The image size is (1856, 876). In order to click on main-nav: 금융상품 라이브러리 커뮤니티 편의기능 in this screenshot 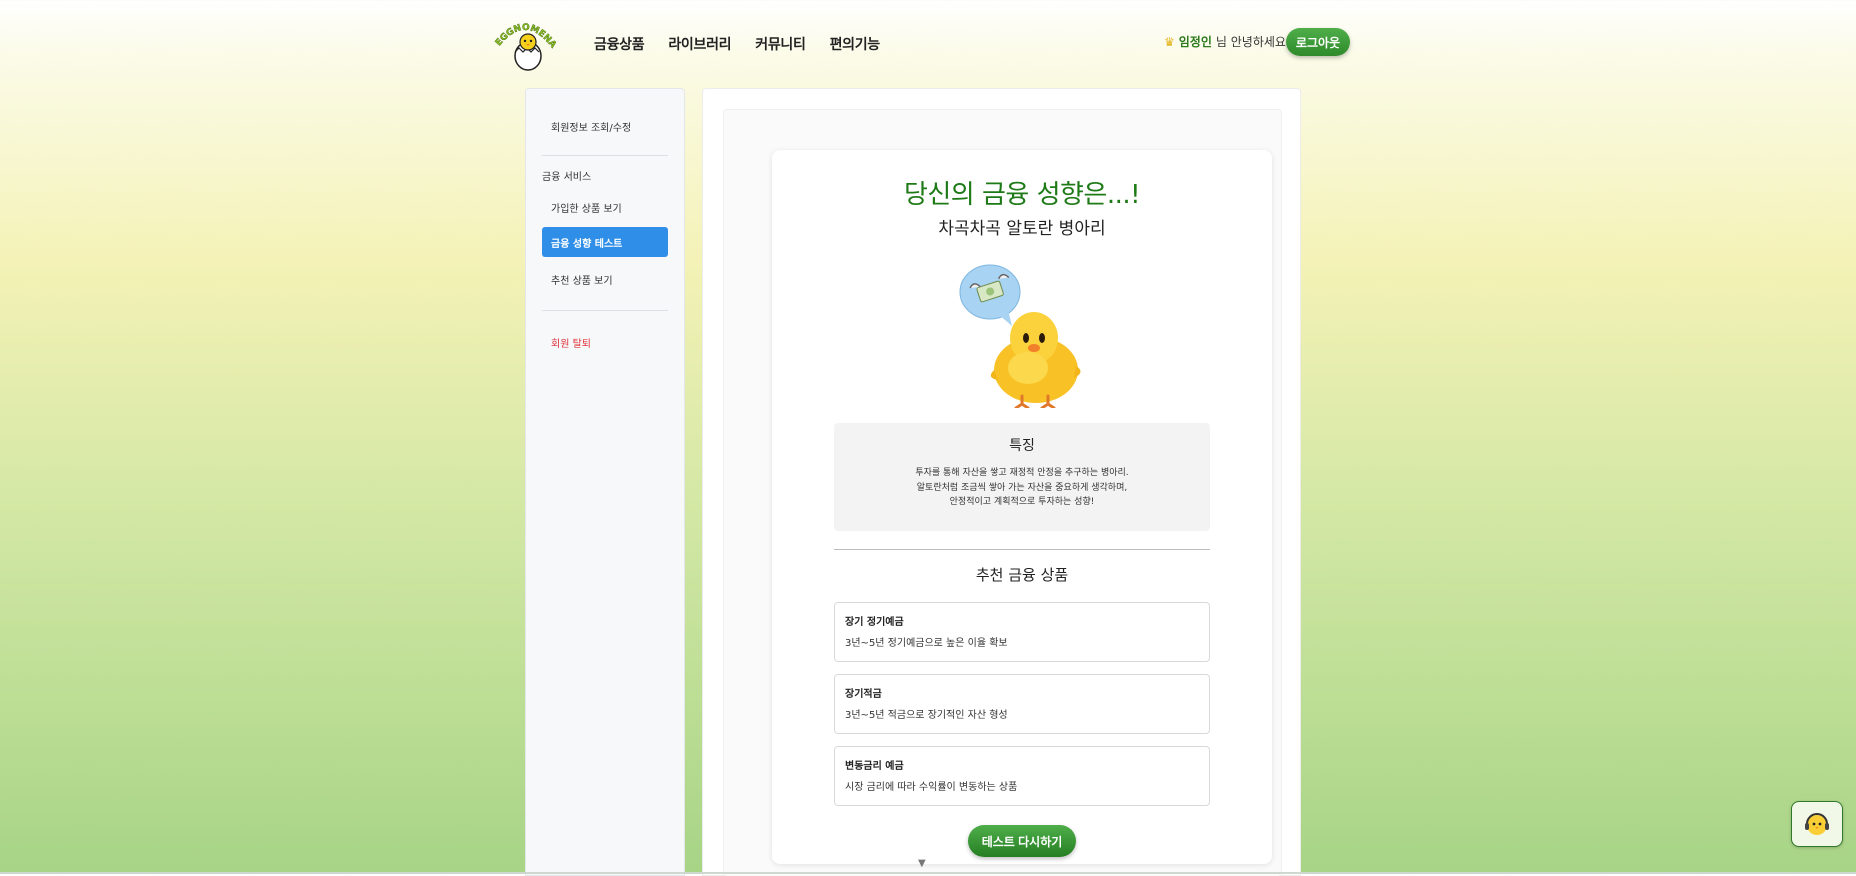, I will do `click(737, 44)`.